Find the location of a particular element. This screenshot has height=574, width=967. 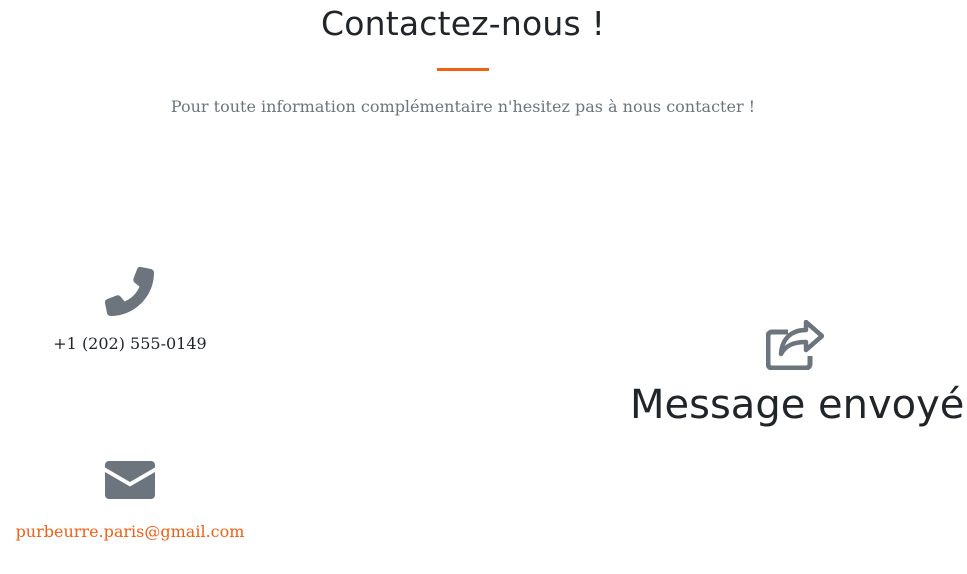

phone-number: +1 (202) 555-0149 is located at coordinates (130, 343).